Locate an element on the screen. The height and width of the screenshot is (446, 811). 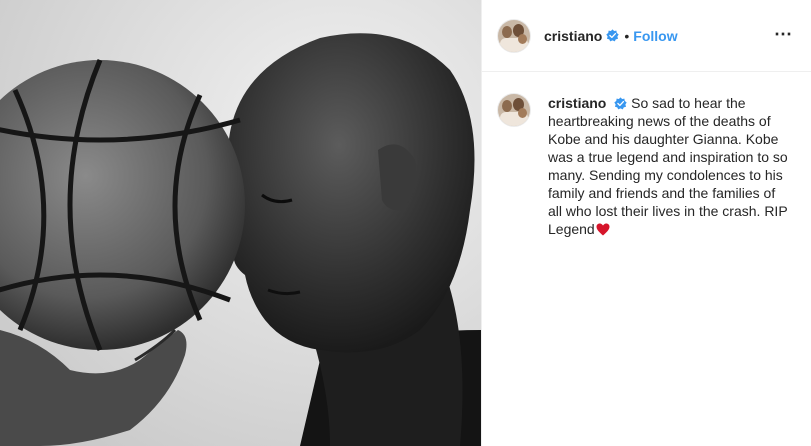
caption-username: cristiano is located at coordinates (577, 103).